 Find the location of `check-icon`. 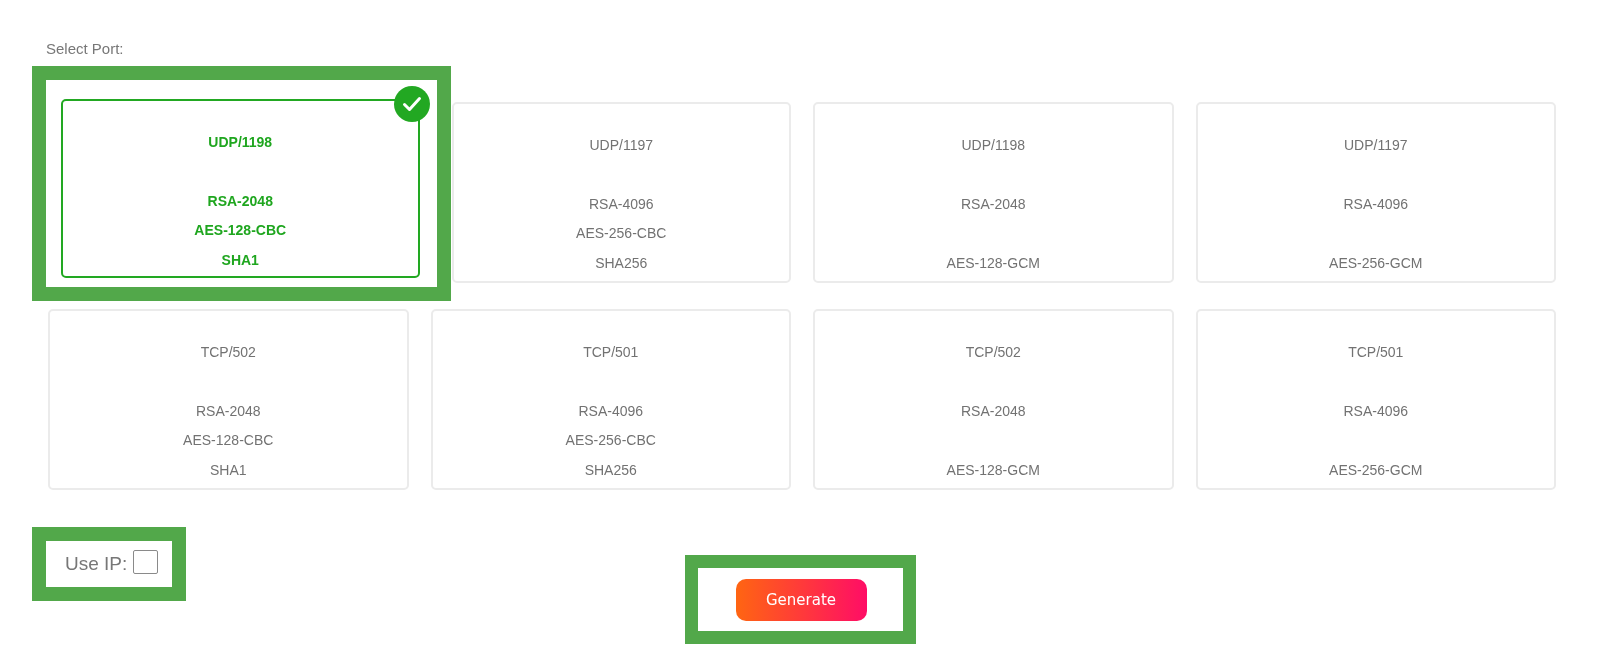

check-icon is located at coordinates (411, 104).